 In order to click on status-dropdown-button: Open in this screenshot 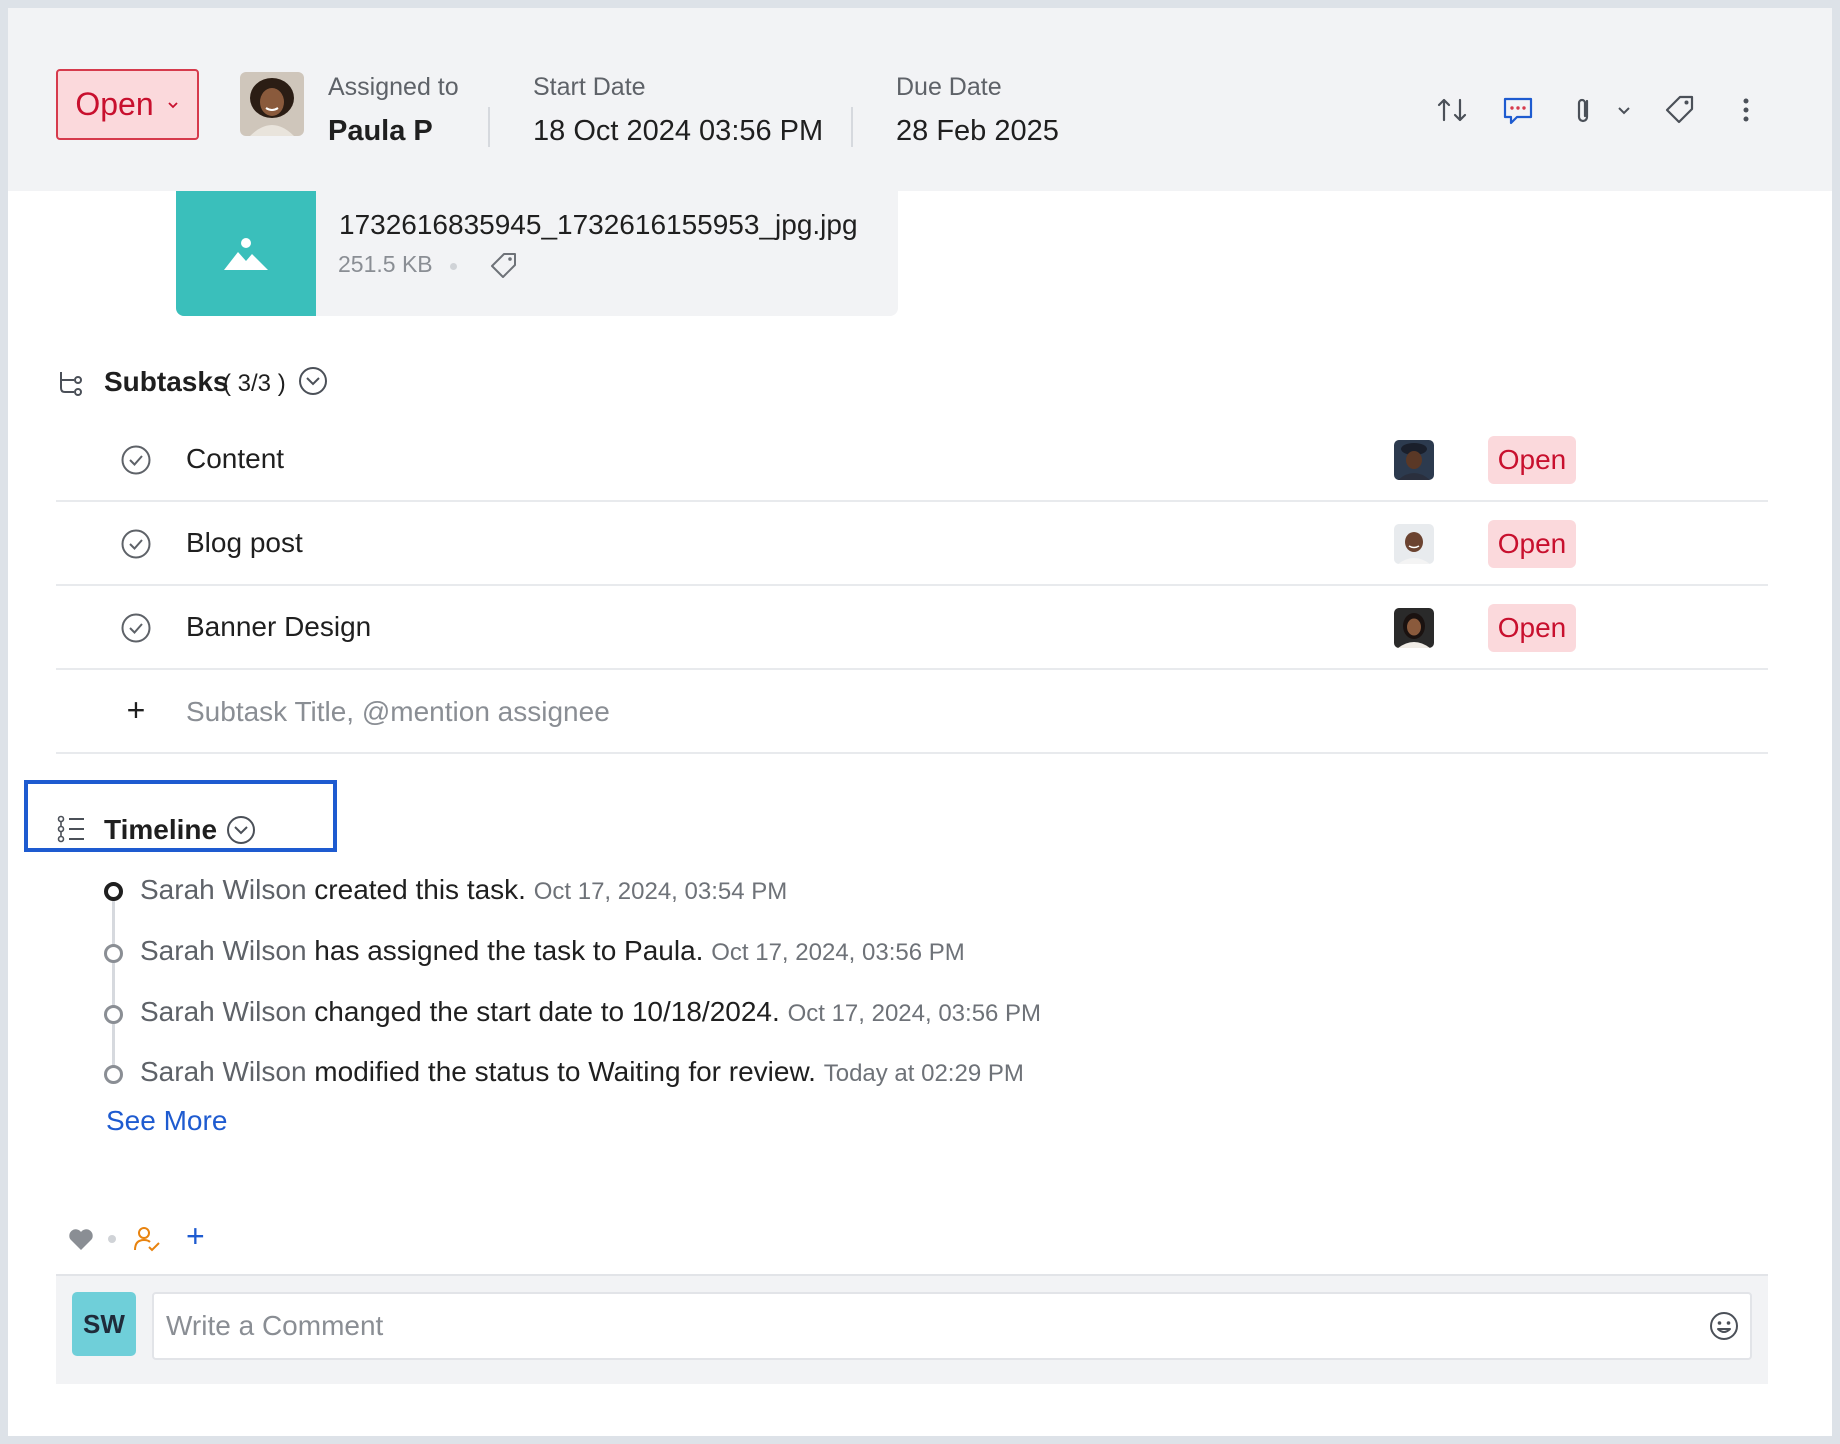, I will do `click(127, 104)`.